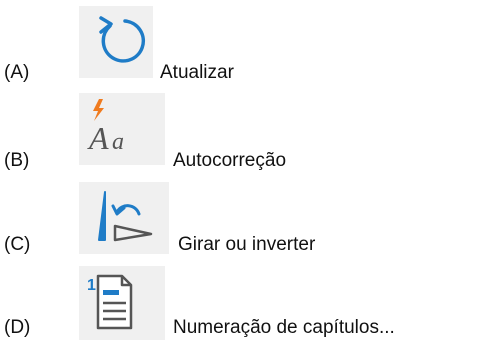  I want to click on option-d-letter: (D), so click(17, 327).